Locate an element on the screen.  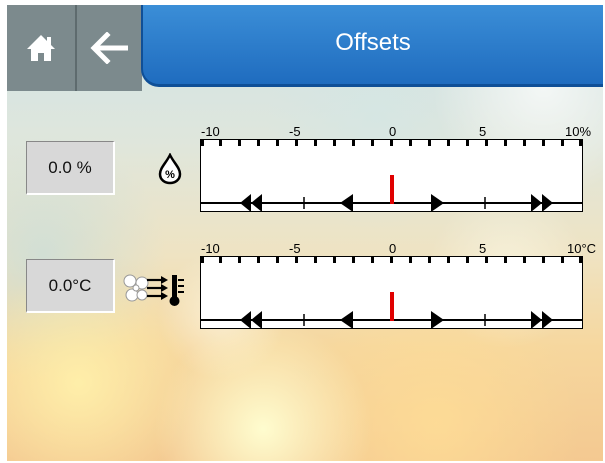
humidity-offset-value: 0.0 % is located at coordinates (70, 168).